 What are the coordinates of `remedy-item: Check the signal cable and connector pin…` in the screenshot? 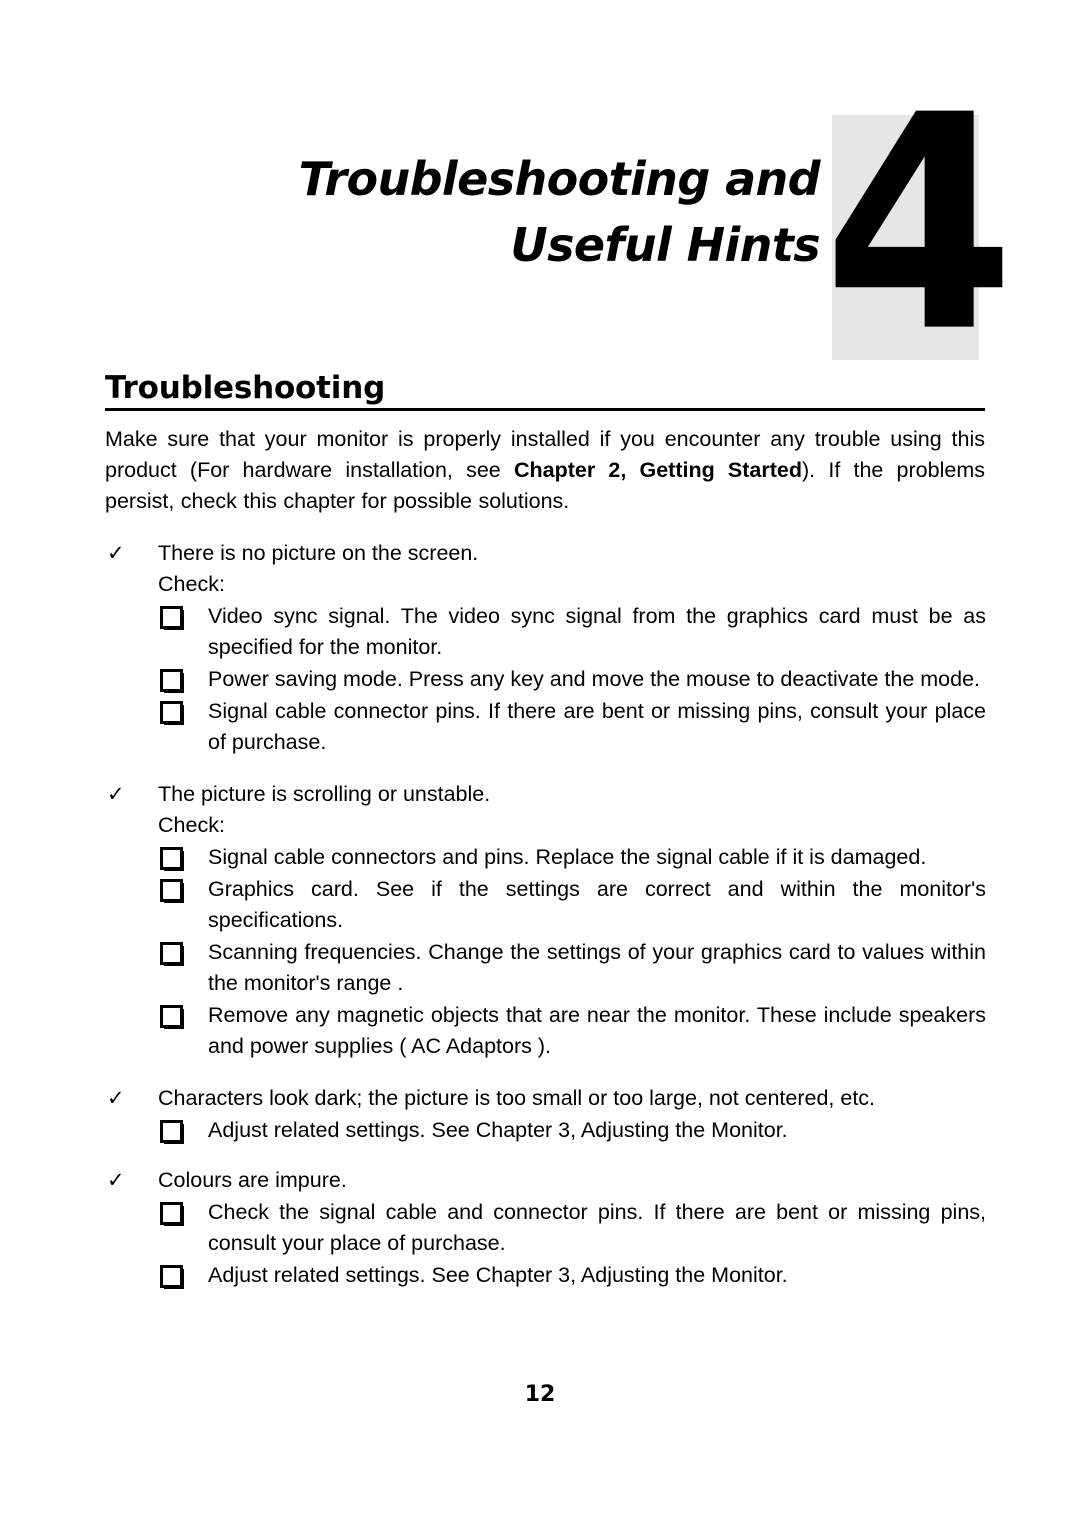 It's located at (542, 1228).